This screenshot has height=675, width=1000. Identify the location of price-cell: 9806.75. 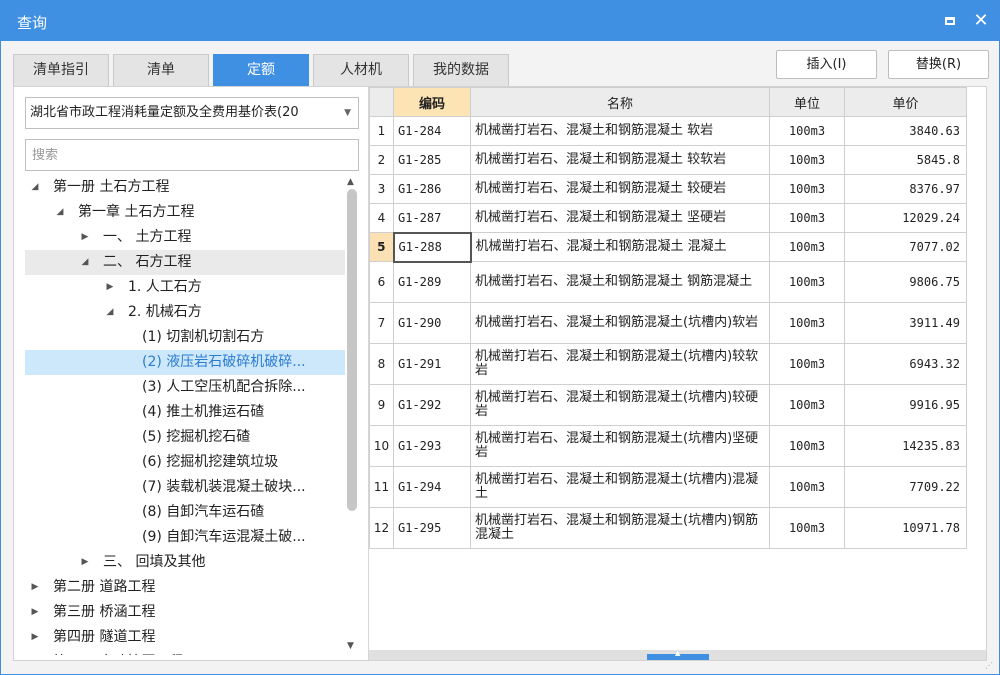
(905, 282).